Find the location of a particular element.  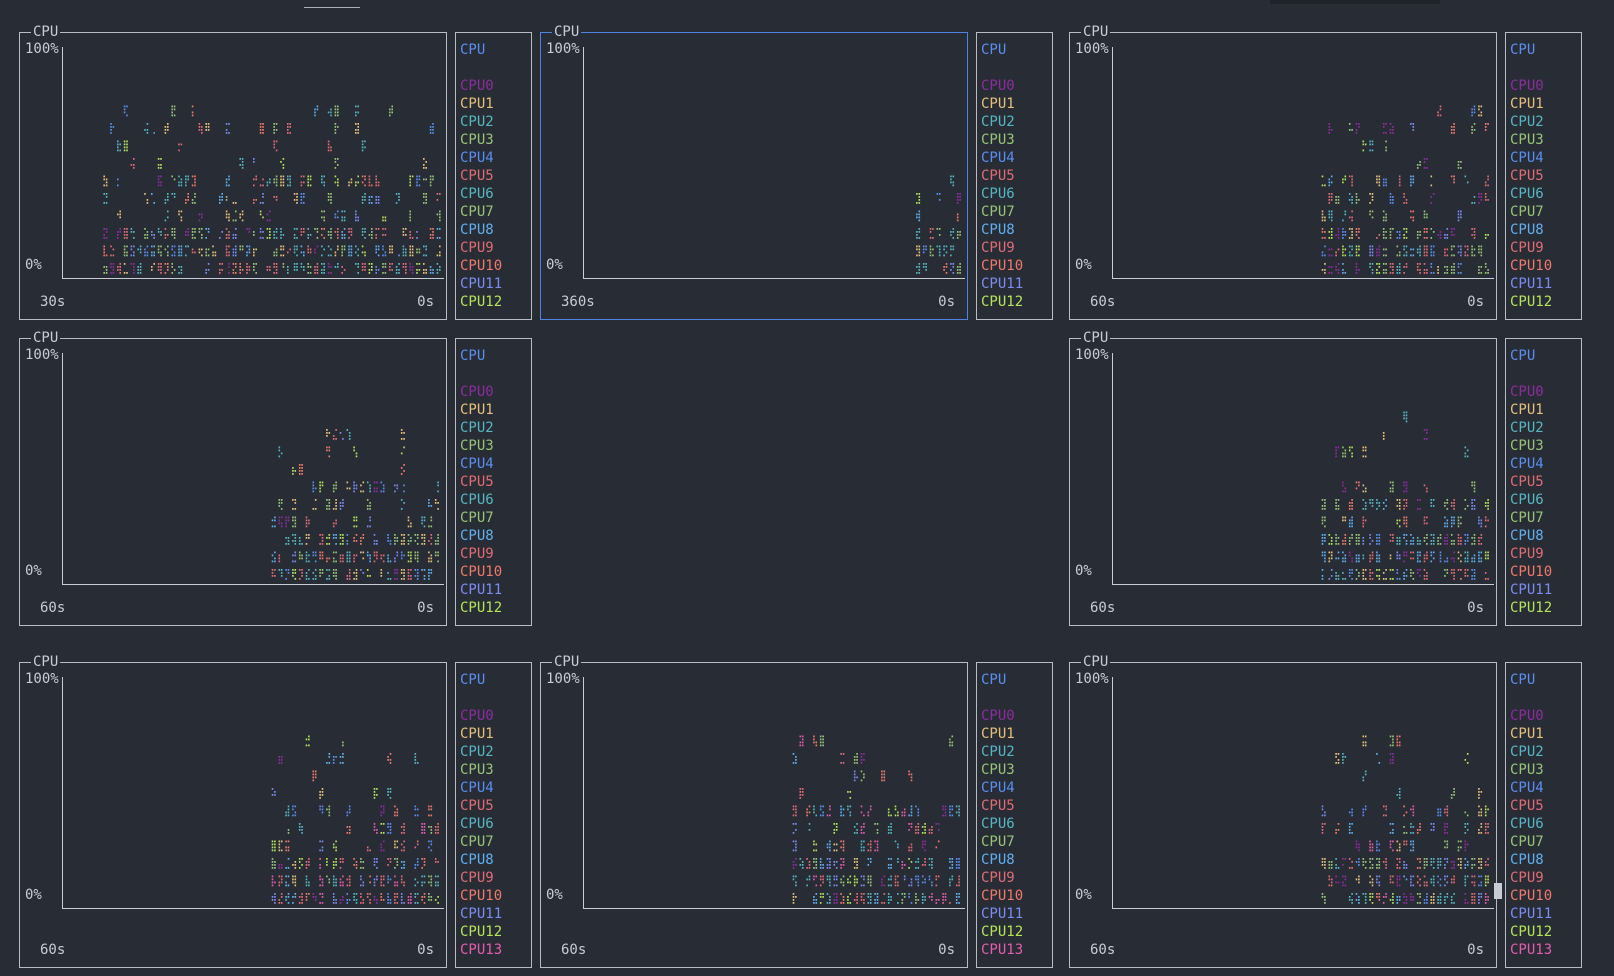

legend-item-cpu4: CPU4 is located at coordinates (998, 158).